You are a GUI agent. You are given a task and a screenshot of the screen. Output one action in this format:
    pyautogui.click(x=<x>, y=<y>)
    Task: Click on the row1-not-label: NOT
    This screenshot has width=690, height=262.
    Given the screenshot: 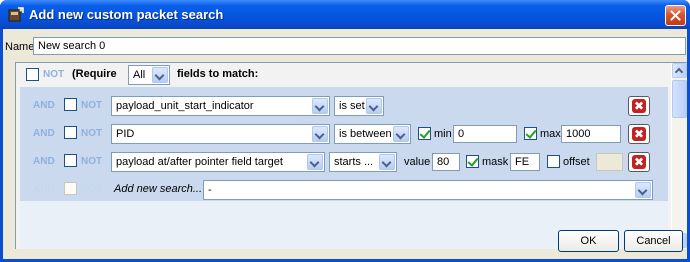 What is the action you would take?
    pyautogui.click(x=92, y=105)
    